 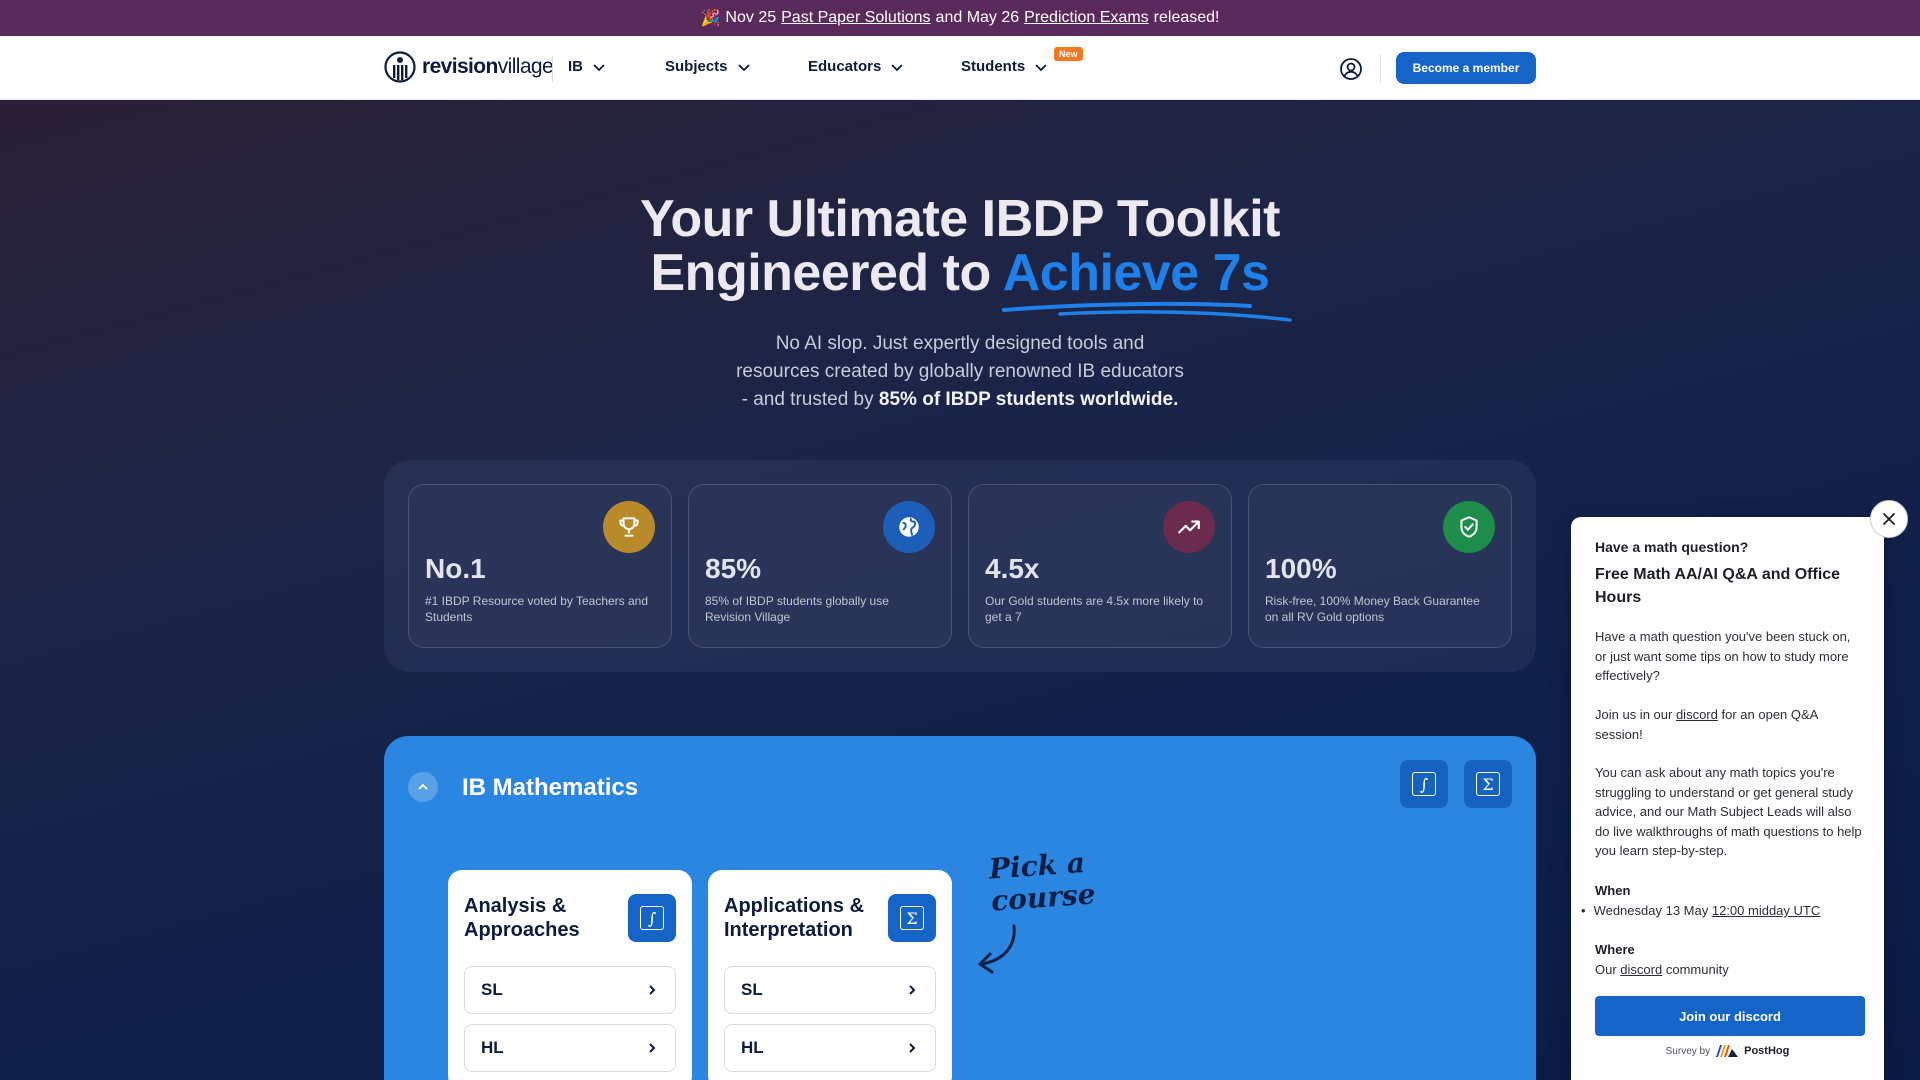 I want to click on hero-title-accent: Achieve 7s, so click(x=1136, y=273).